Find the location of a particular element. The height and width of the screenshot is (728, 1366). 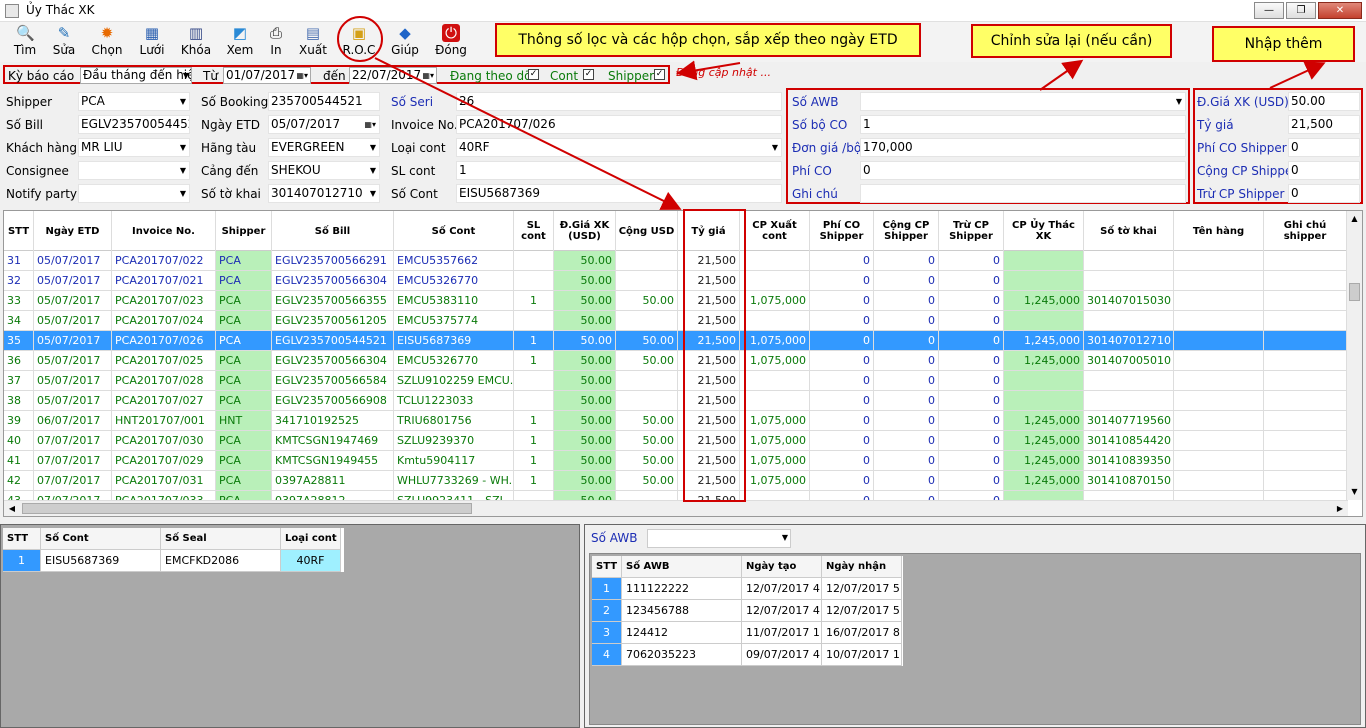

horizontal-scrollbar: ◀ ▶ is located at coordinates (676, 508).